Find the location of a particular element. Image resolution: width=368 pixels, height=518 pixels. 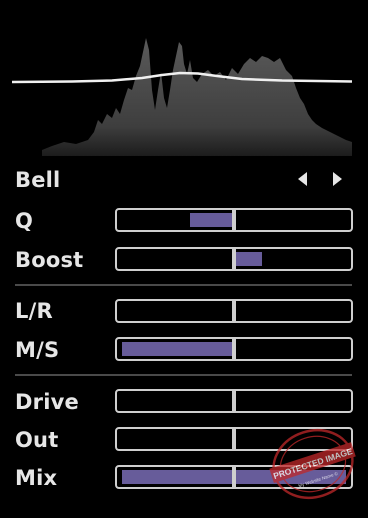

drive-slider is located at coordinates (234, 401).